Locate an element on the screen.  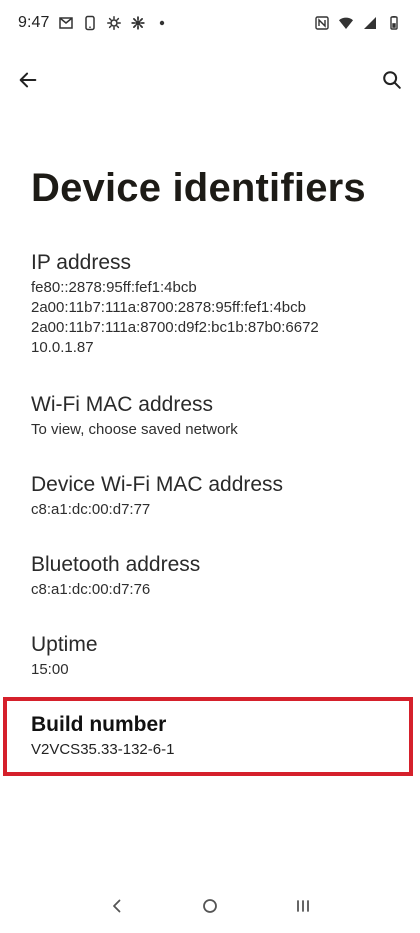
nav-recents-button is located at coordinates (303, 908).